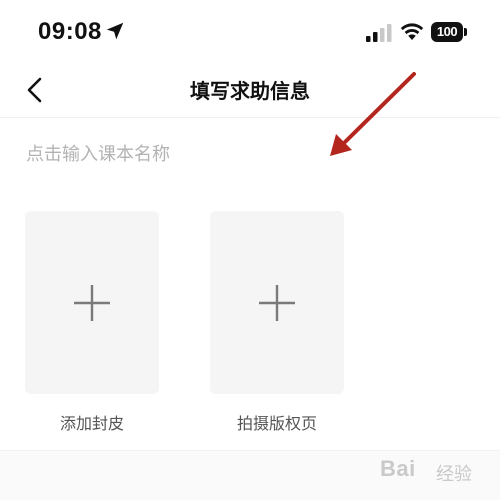 The image size is (500, 500). Describe the element at coordinates (454, 474) in the screenshot. I see `watermark-sub: 经验` at that location.